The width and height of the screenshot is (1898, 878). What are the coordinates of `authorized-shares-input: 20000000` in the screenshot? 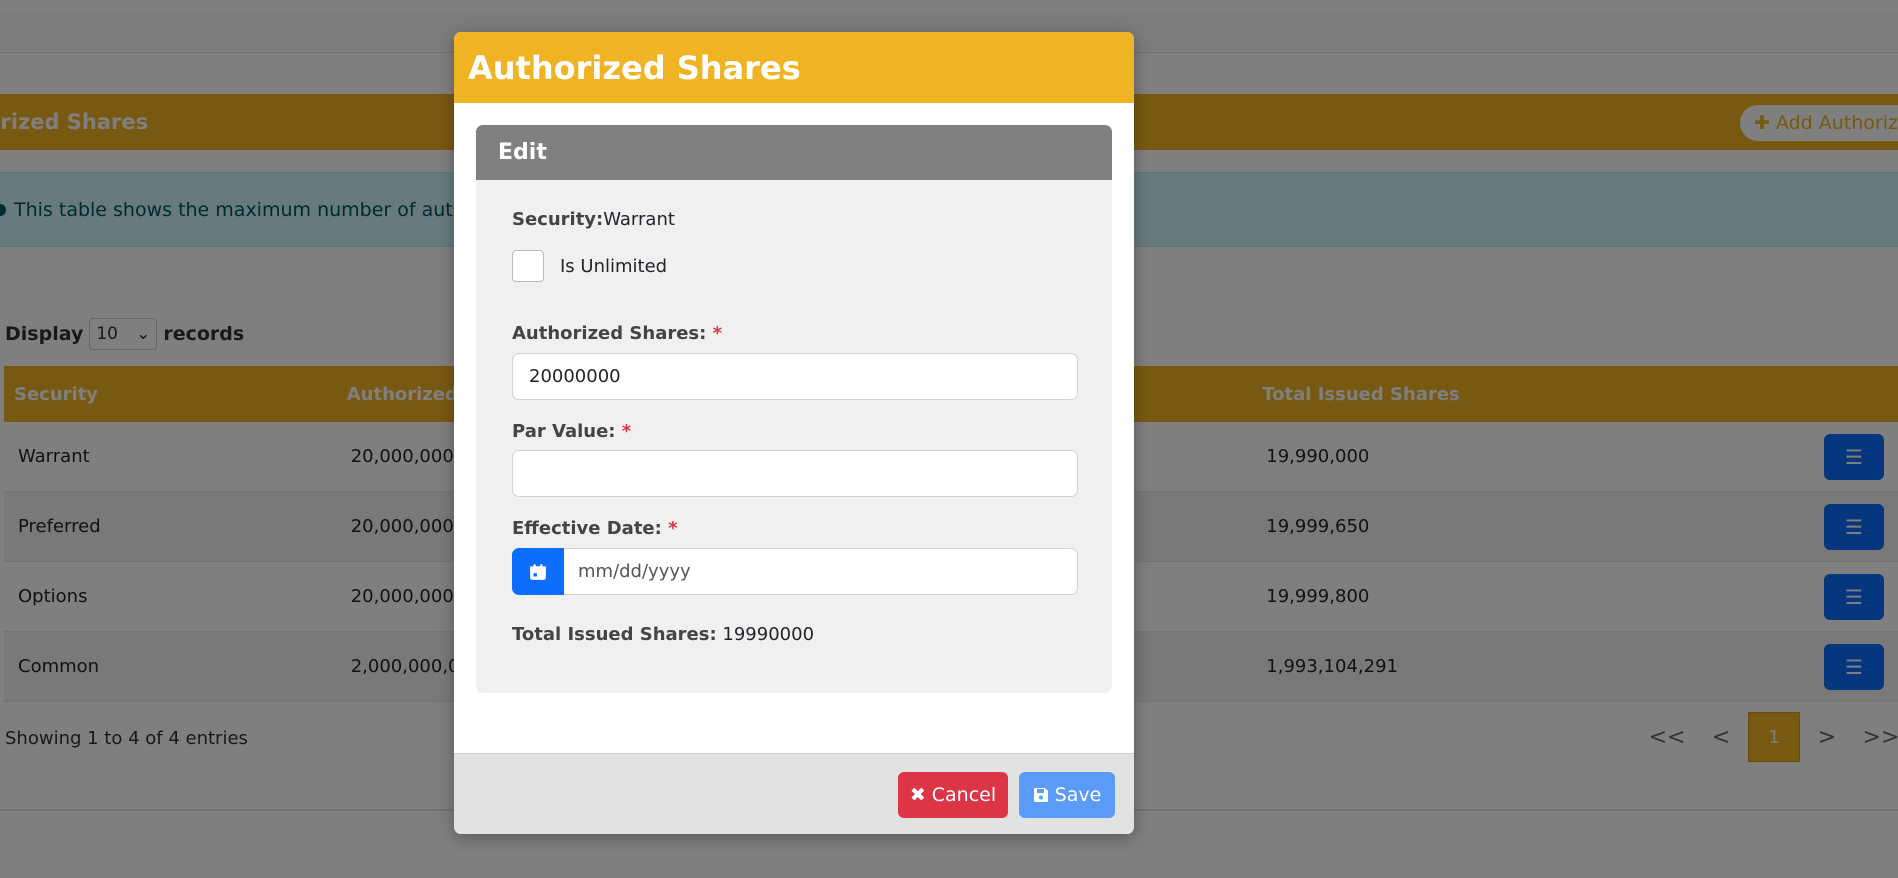 It's located at (795, 376).